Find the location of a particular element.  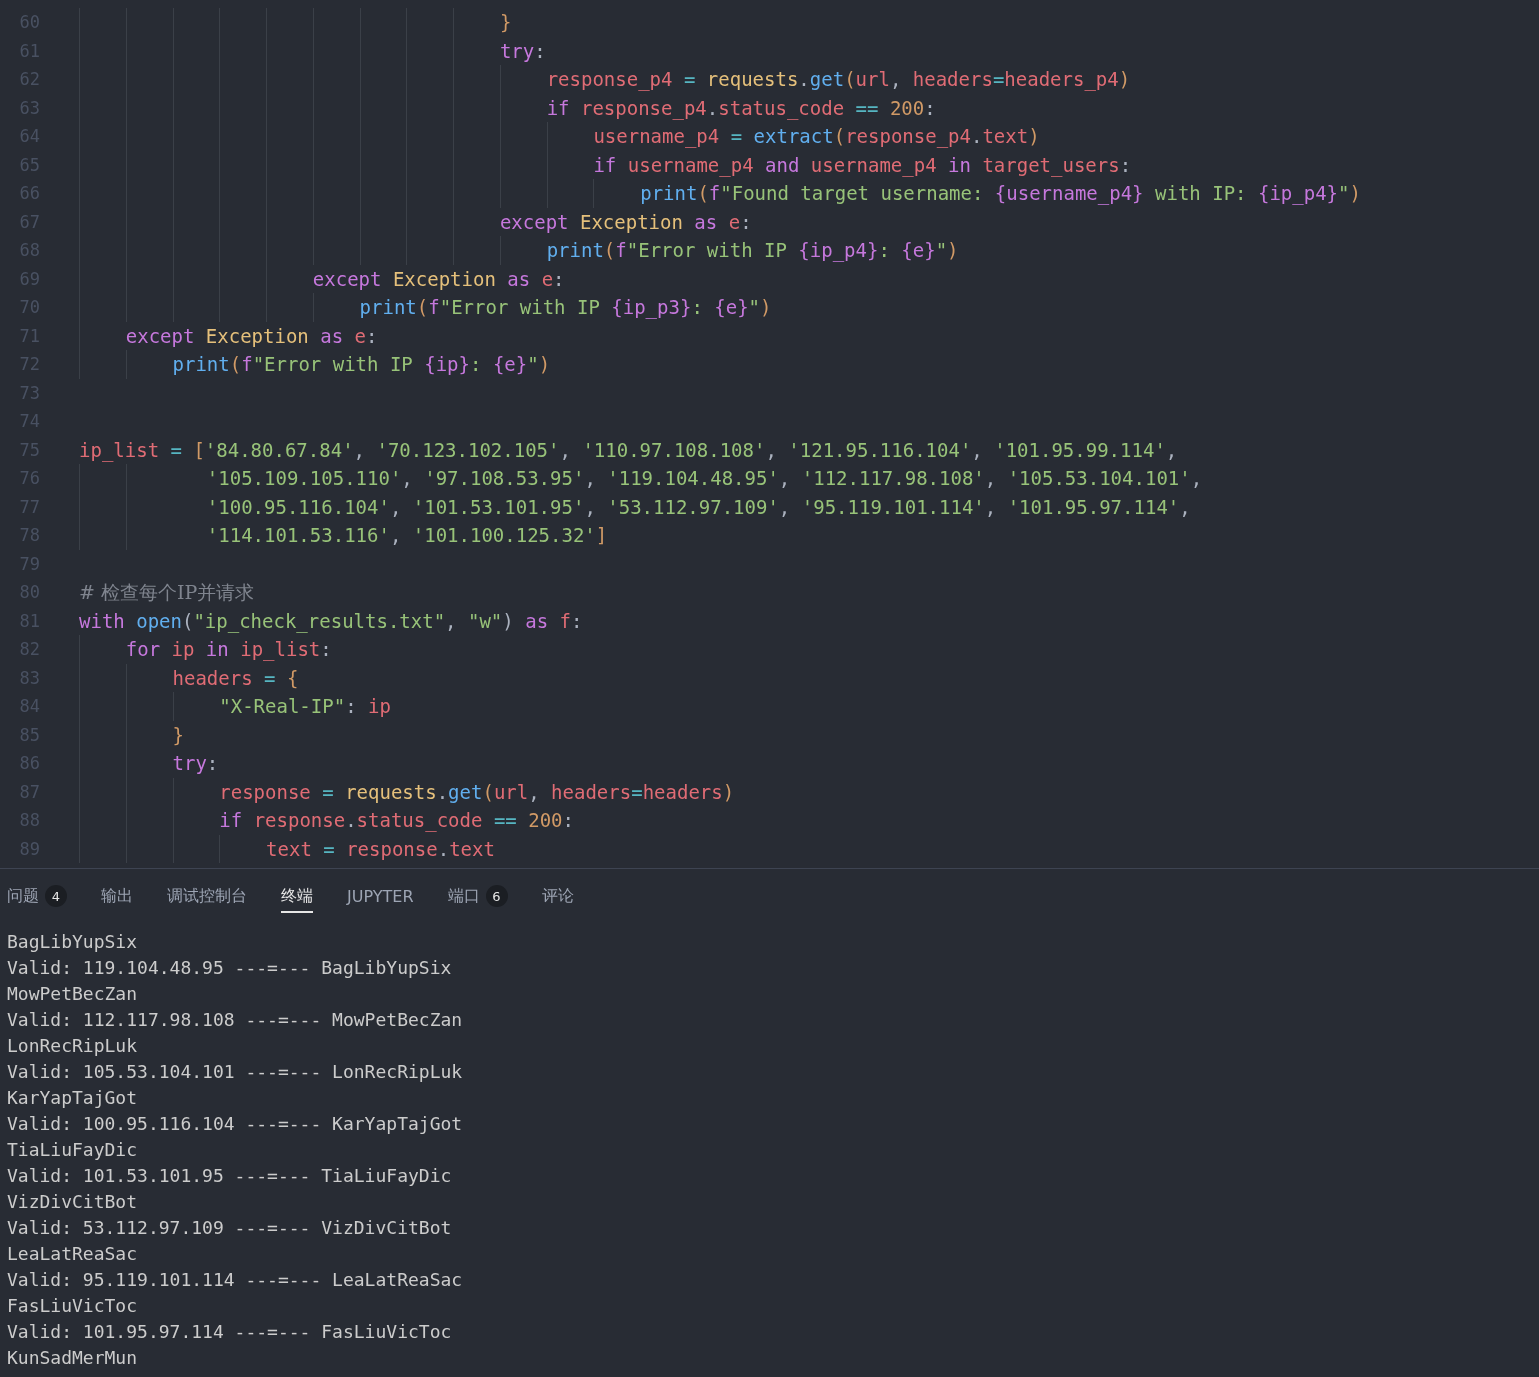

code-line: '114.101.53.116', '101.100.125.32'] is located at coordinates (343, 535).